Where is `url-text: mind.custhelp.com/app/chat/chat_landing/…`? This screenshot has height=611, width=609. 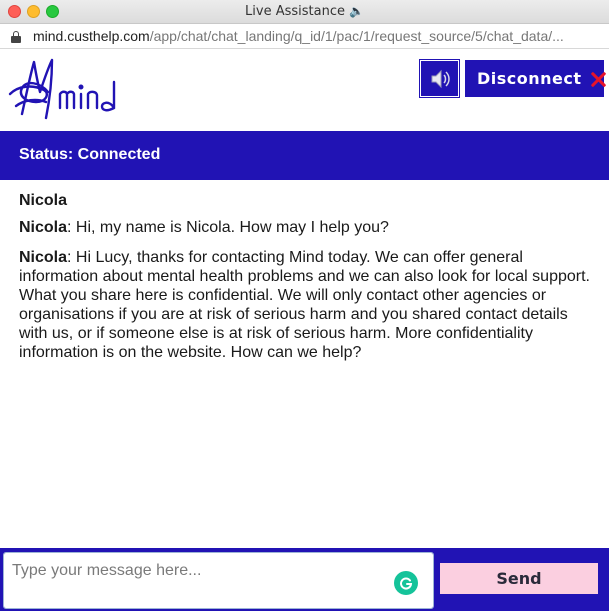 url-text: mind.custhelp.com/app/chat/chat_landing/… is located at coordinates (298, 36).